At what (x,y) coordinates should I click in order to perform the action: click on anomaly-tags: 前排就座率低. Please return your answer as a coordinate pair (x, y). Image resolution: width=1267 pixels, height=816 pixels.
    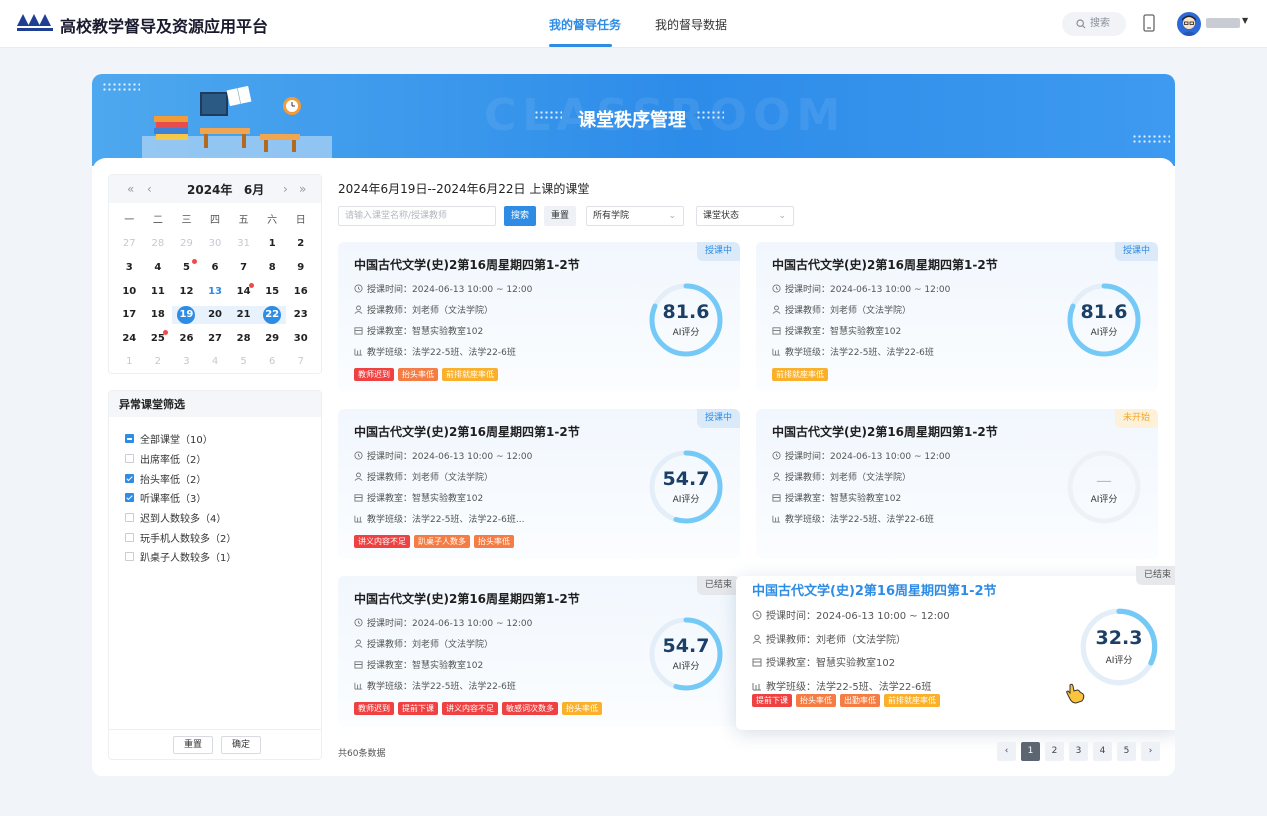
    Looking at the image, I should click on (802, 374).